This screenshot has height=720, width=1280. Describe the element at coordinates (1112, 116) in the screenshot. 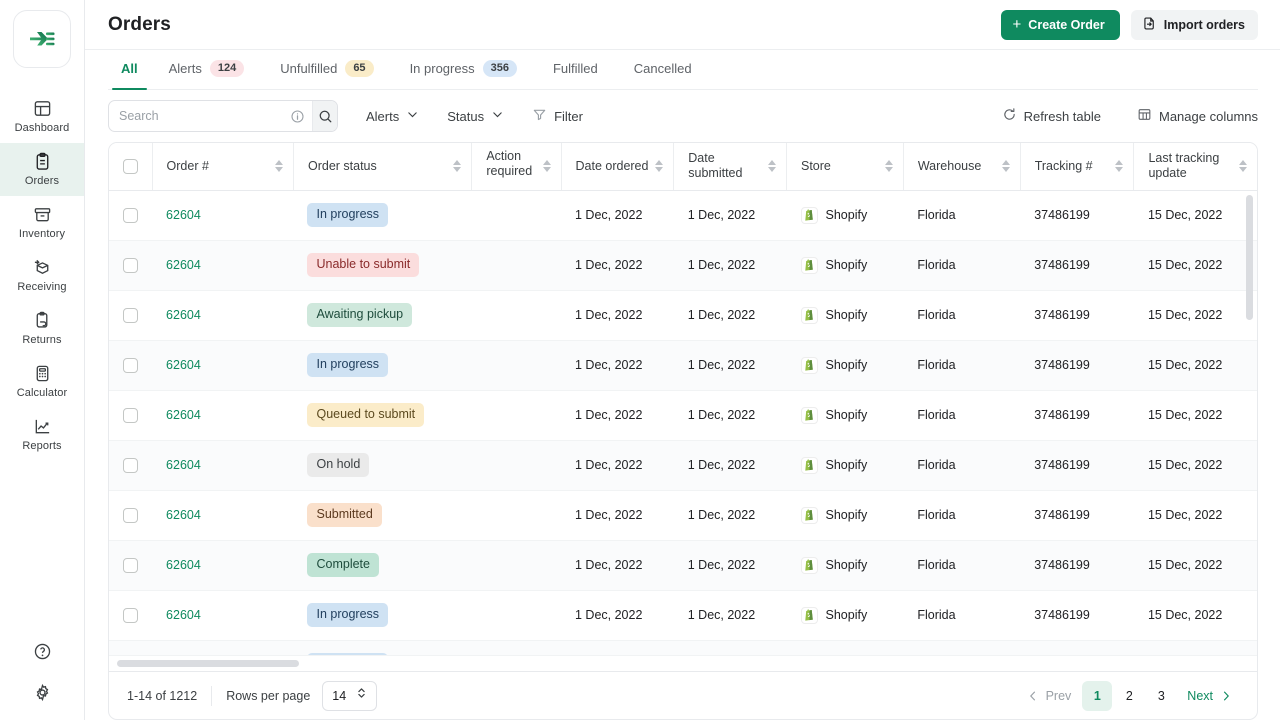

I see `toolbar-right: Refresh table Manage columns` at that location.